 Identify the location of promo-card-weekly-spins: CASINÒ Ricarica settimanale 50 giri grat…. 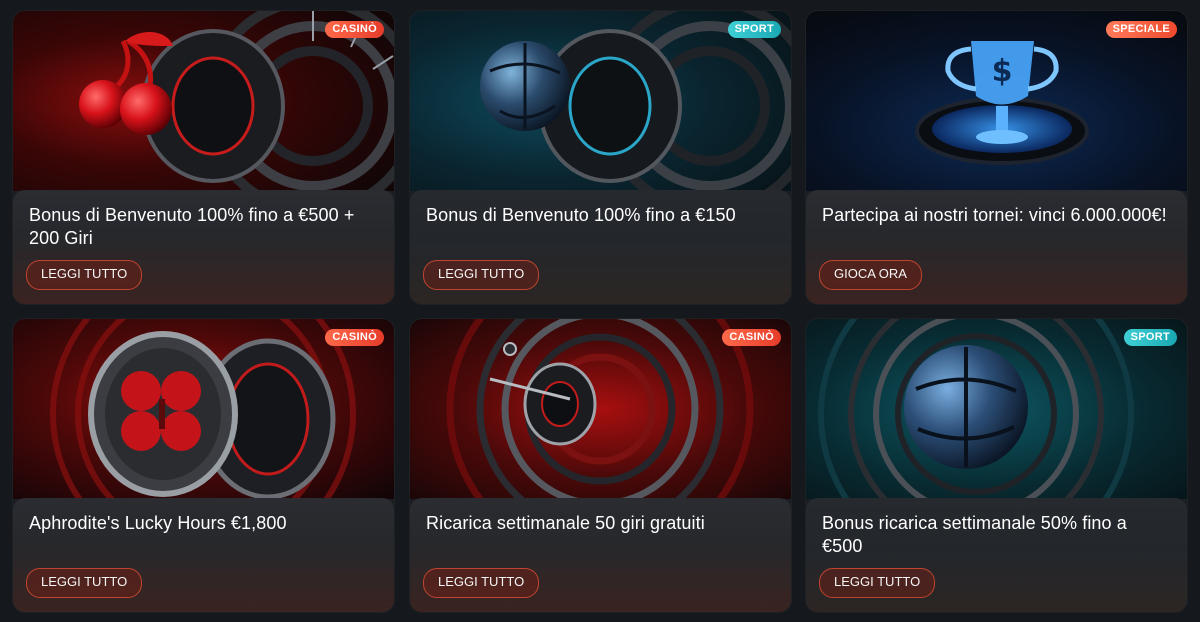
(600, 465).